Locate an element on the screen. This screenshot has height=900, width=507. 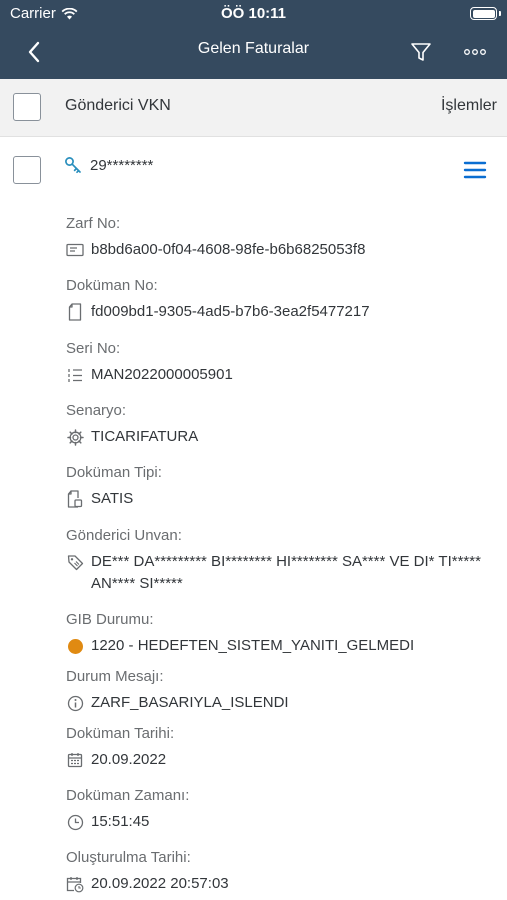
field-value: MAN2022000005901 is located at coordinates (162, 374).